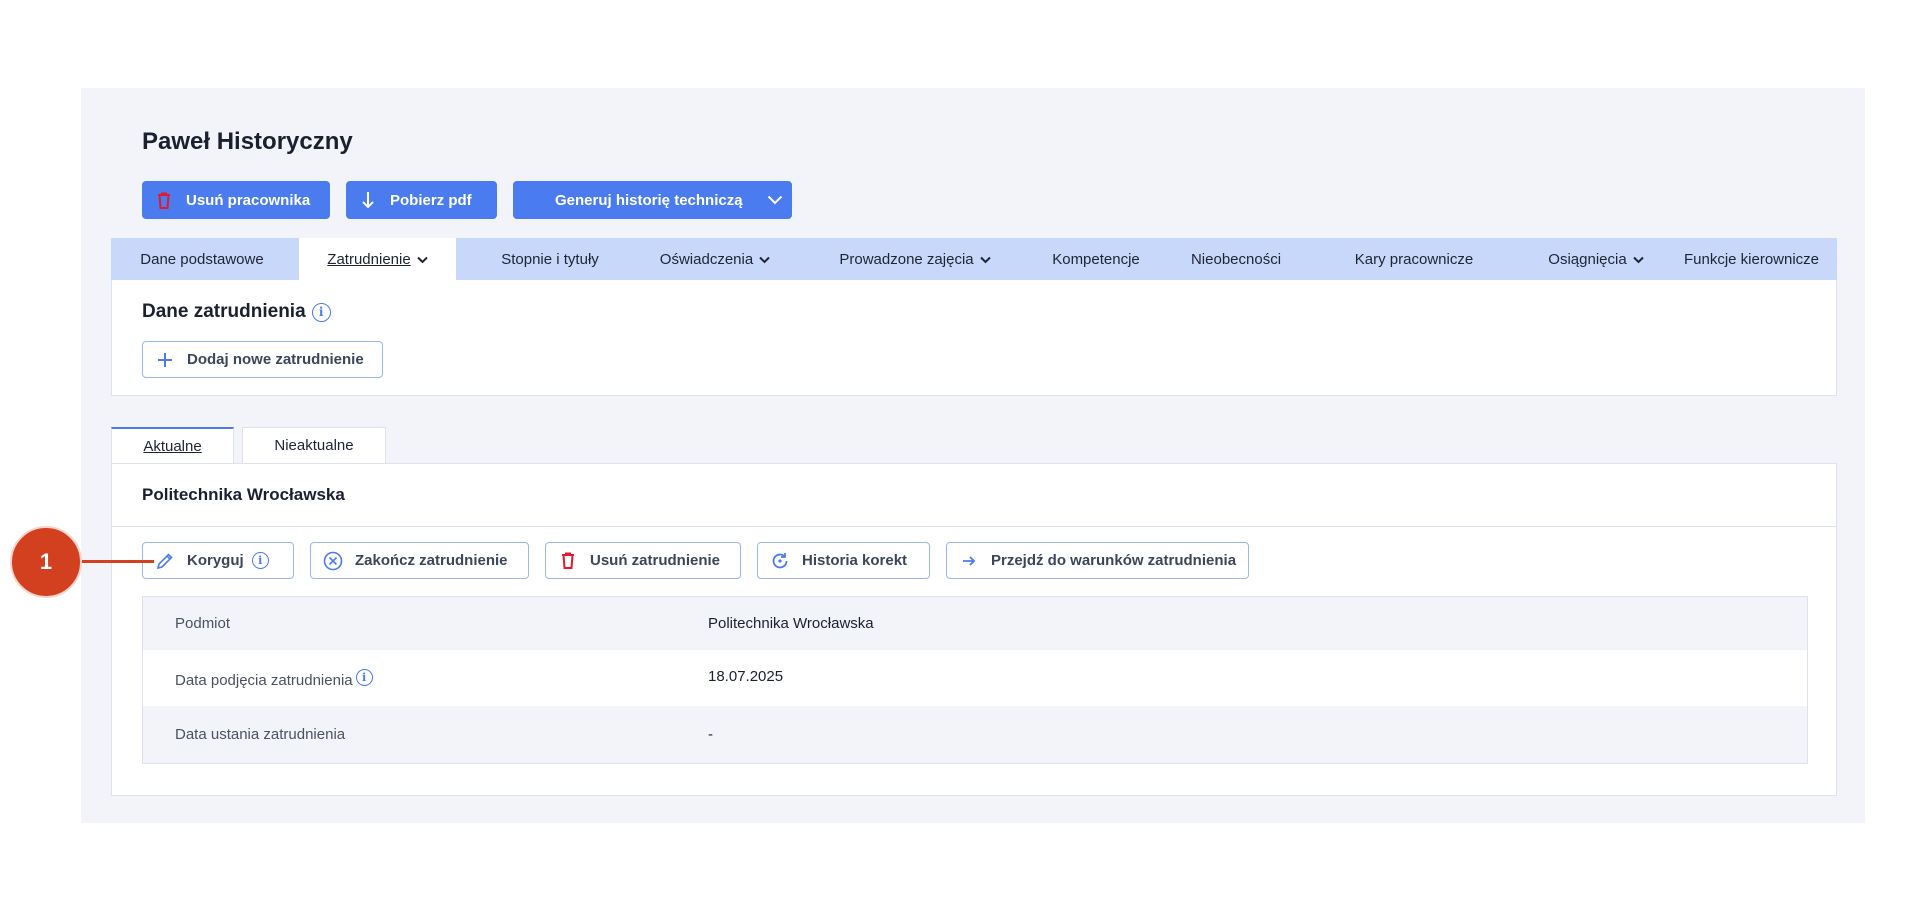  Describe the element at coordinates (974, 338) in the screenshot. I see `employment-panel` at that location.